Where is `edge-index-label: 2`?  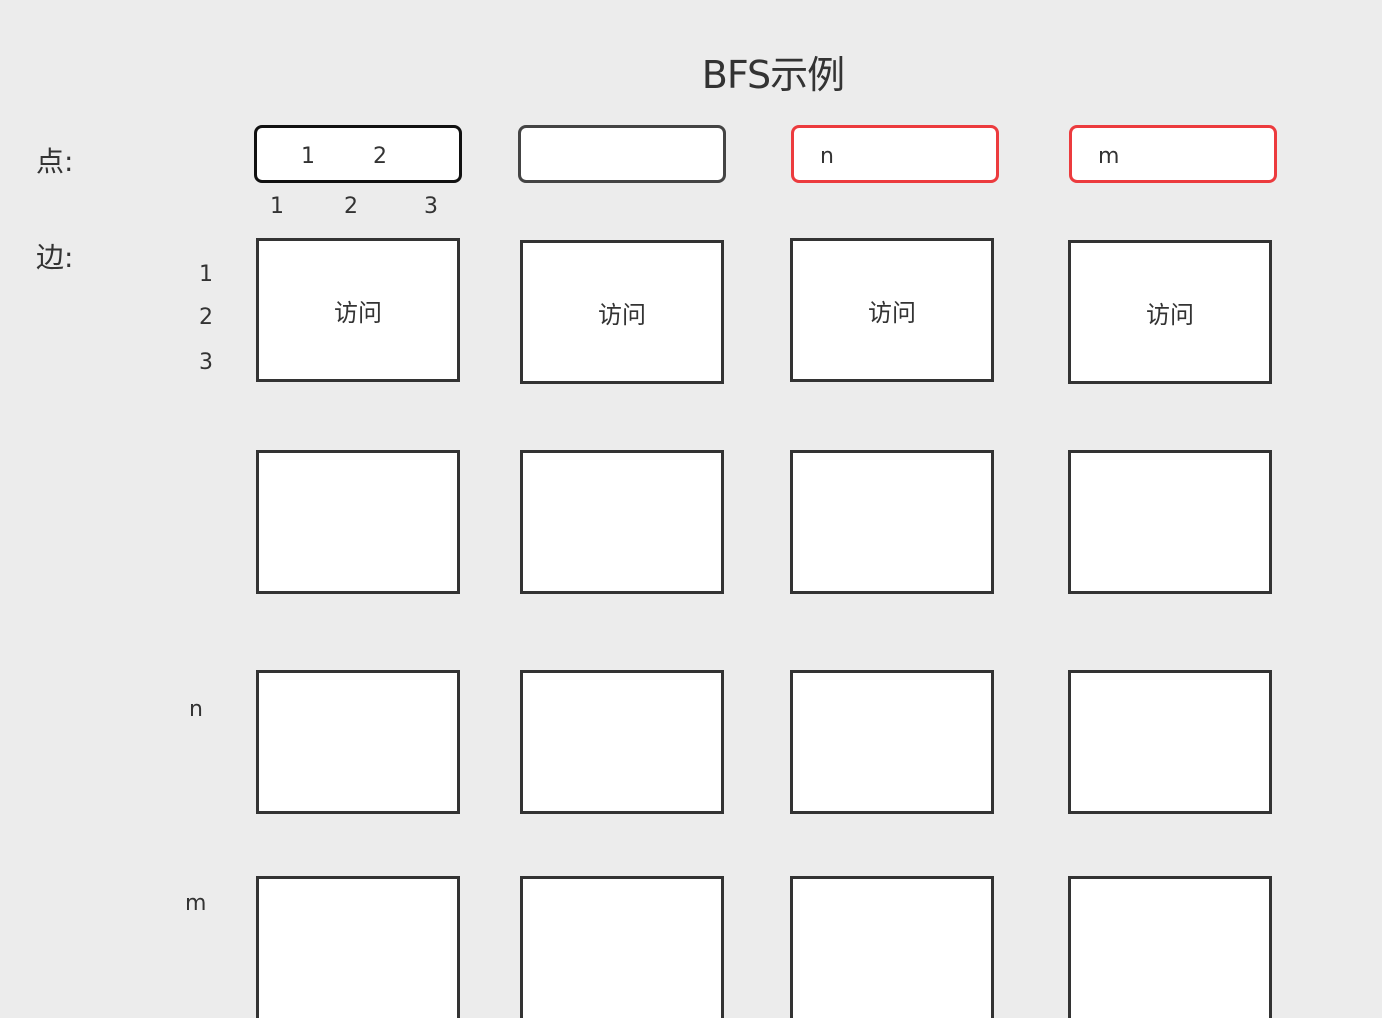 edge-index-label: 2 is located at coordinates (206, 317).